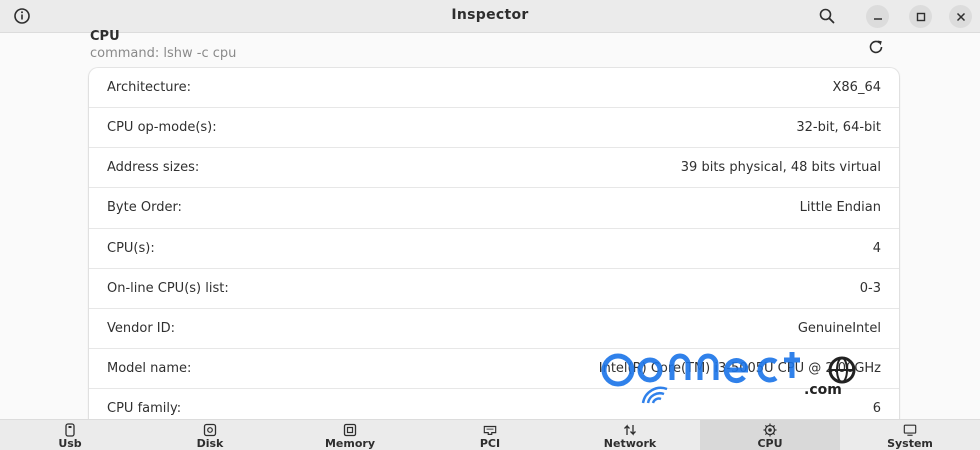  I want to click on command-text: command: lshw -c cpu, so click(163, 53).